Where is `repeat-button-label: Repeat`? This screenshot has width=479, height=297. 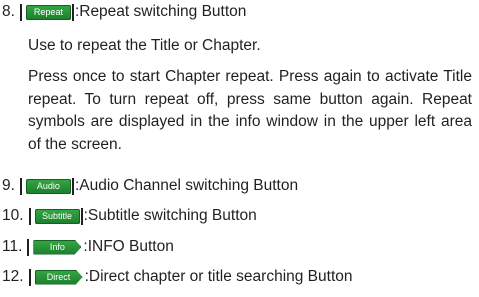
repeat-button-label: Repeat is located at coordinates (48, 12).